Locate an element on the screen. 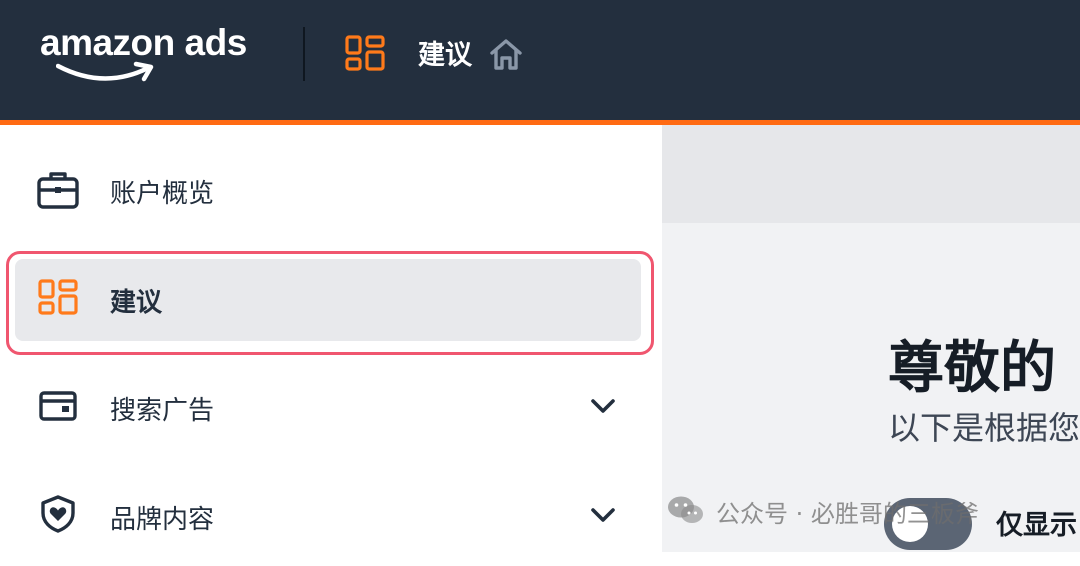  sidebar-item-label: 建议 is located at coordinates (136, 303).